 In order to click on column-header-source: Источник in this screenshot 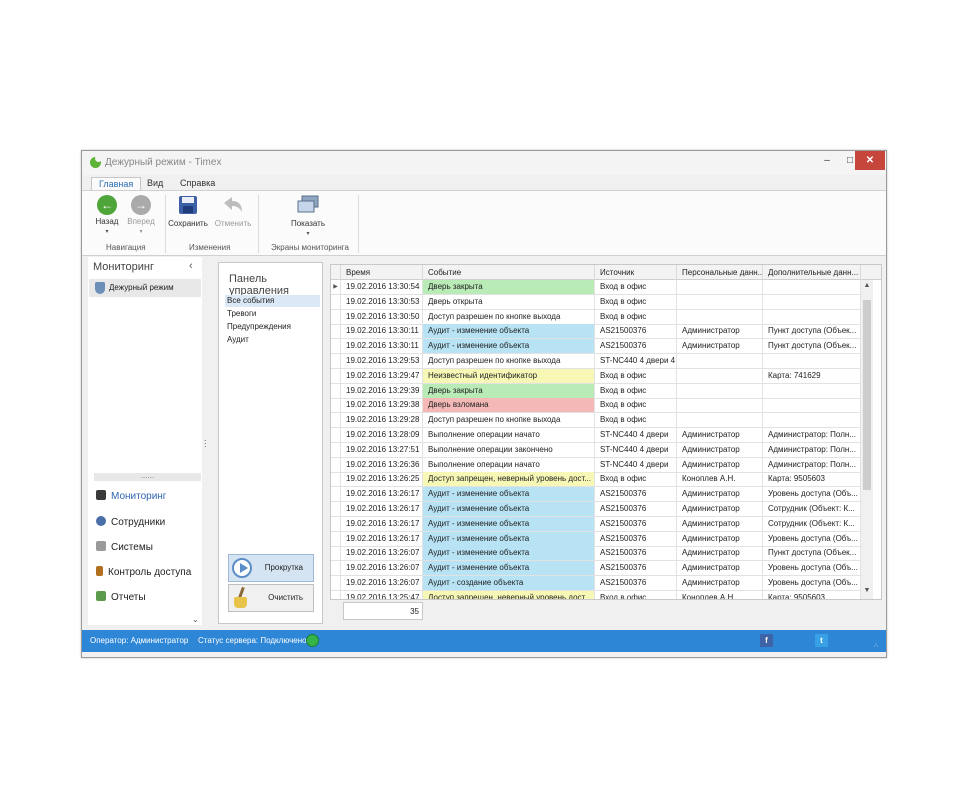, I will do `click(636, 272)`.